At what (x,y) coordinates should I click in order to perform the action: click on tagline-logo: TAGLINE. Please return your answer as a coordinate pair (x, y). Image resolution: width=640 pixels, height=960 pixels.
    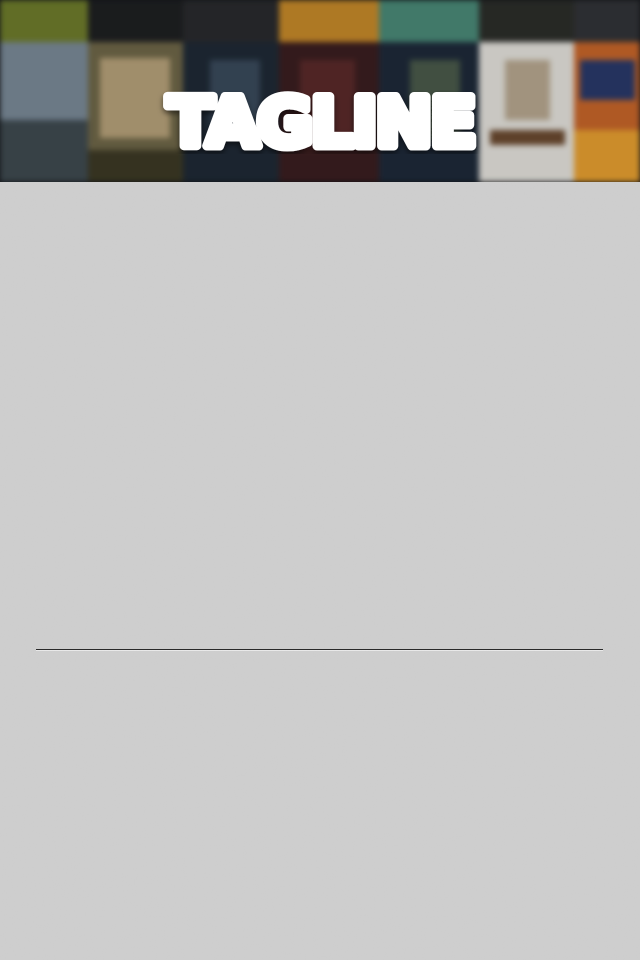
    Looking at the image, I should click on (322, 122).